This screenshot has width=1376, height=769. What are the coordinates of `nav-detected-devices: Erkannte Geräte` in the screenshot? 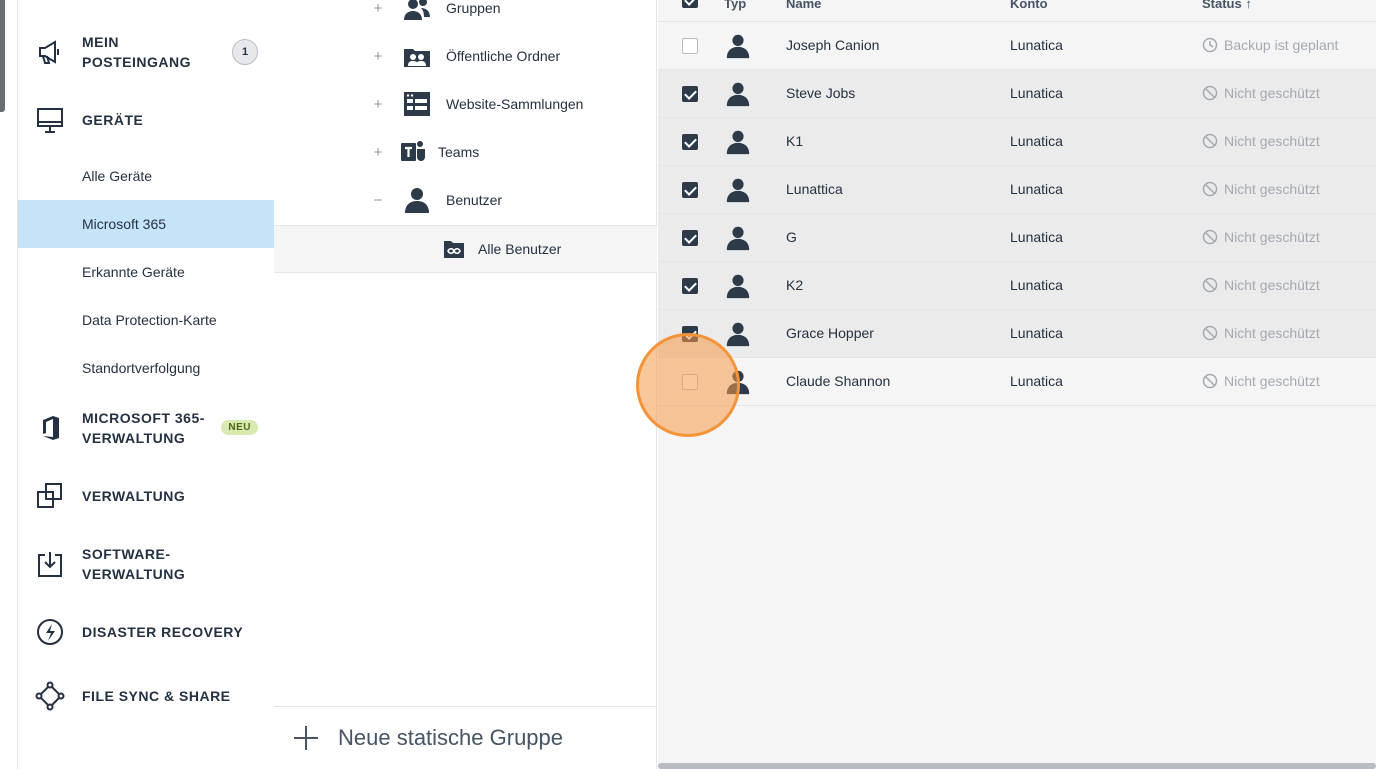 It's located at (146, 272).